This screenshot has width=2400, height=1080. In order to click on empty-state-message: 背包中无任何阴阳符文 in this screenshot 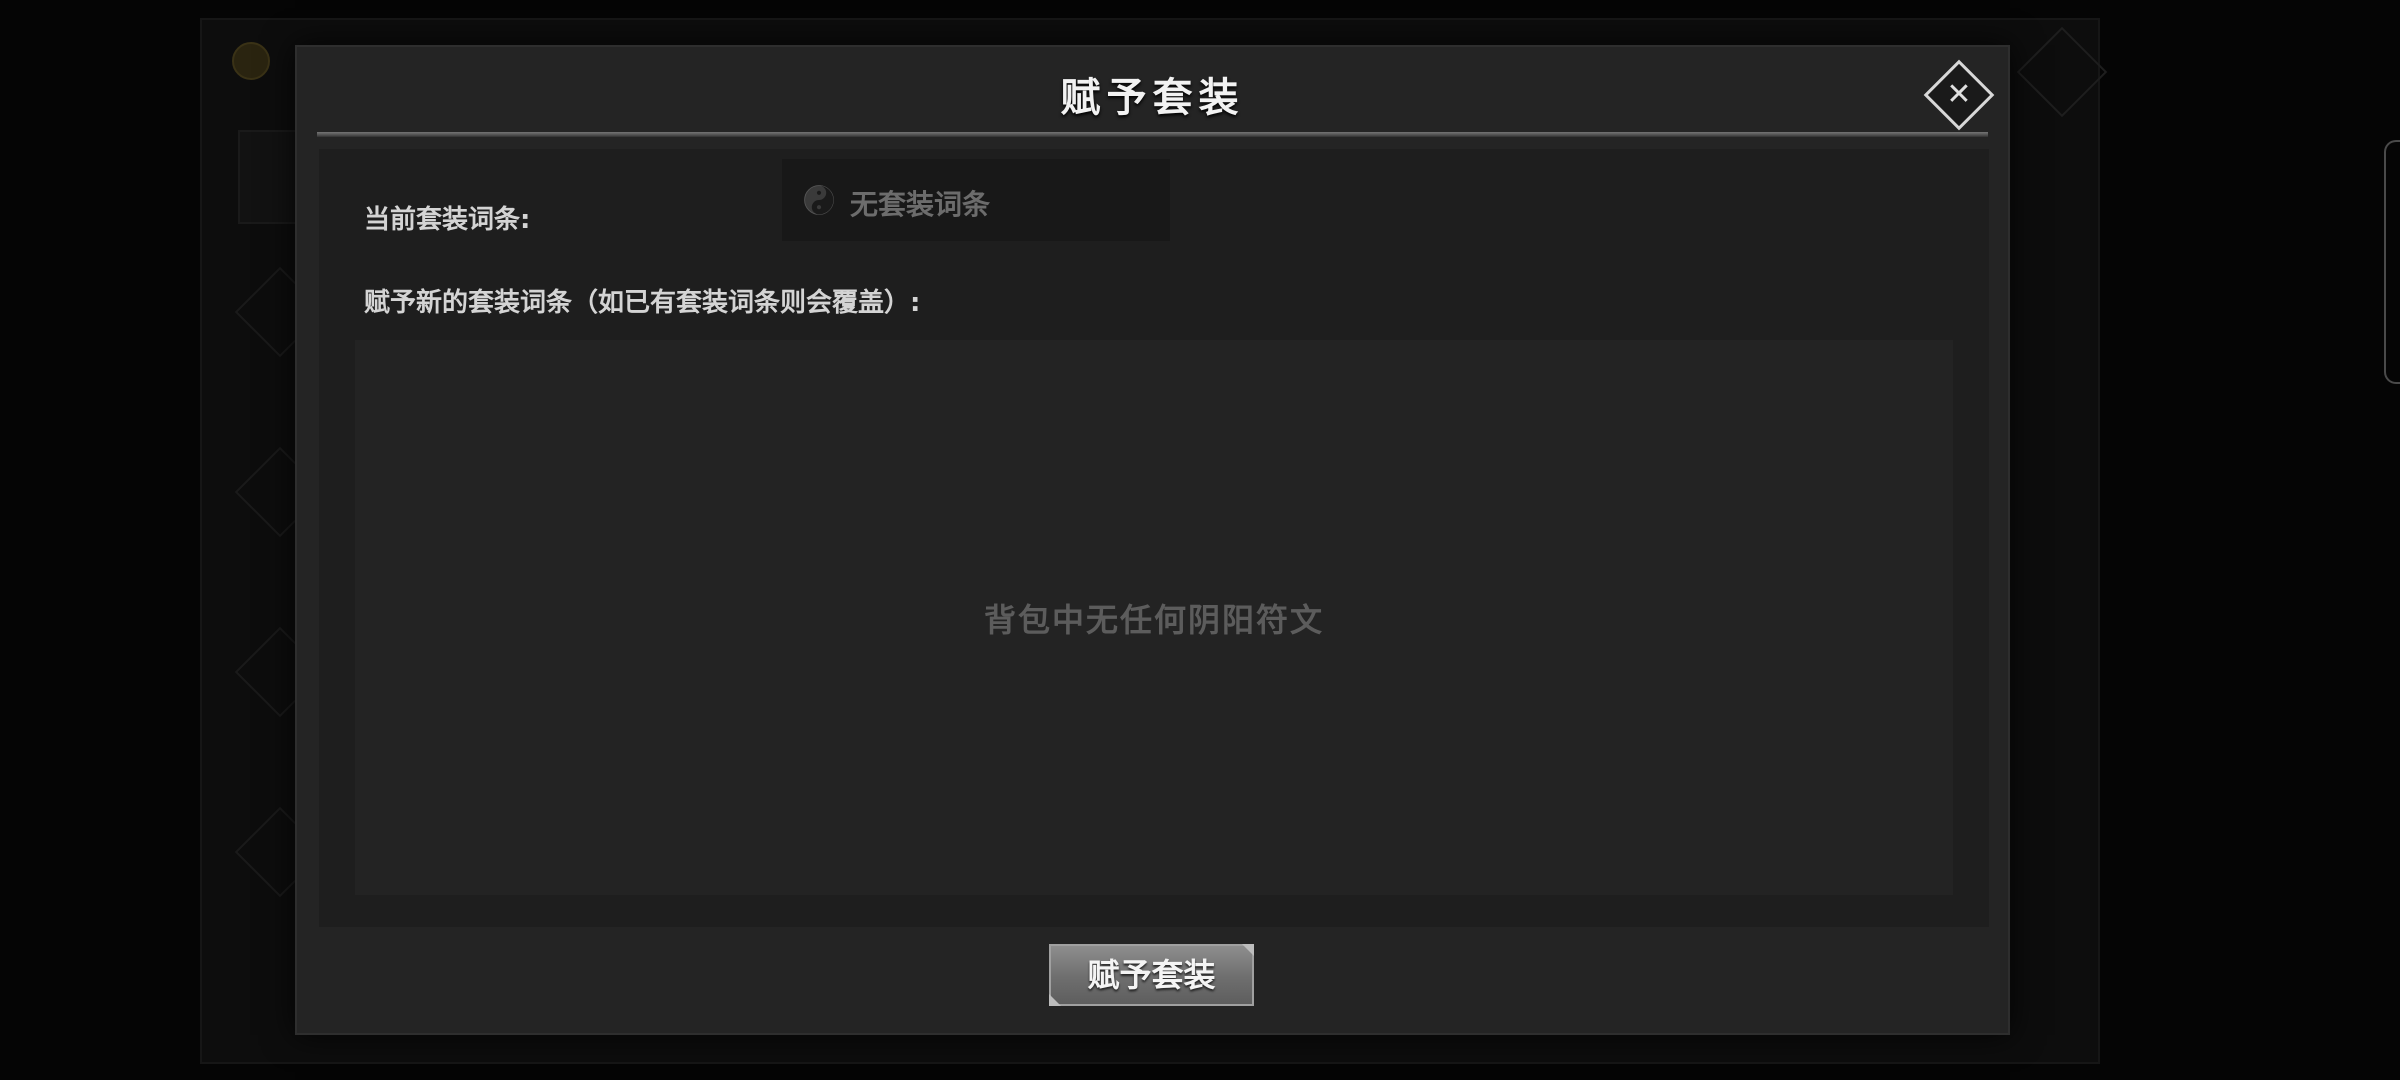, I will do `click(1153, 620)`.